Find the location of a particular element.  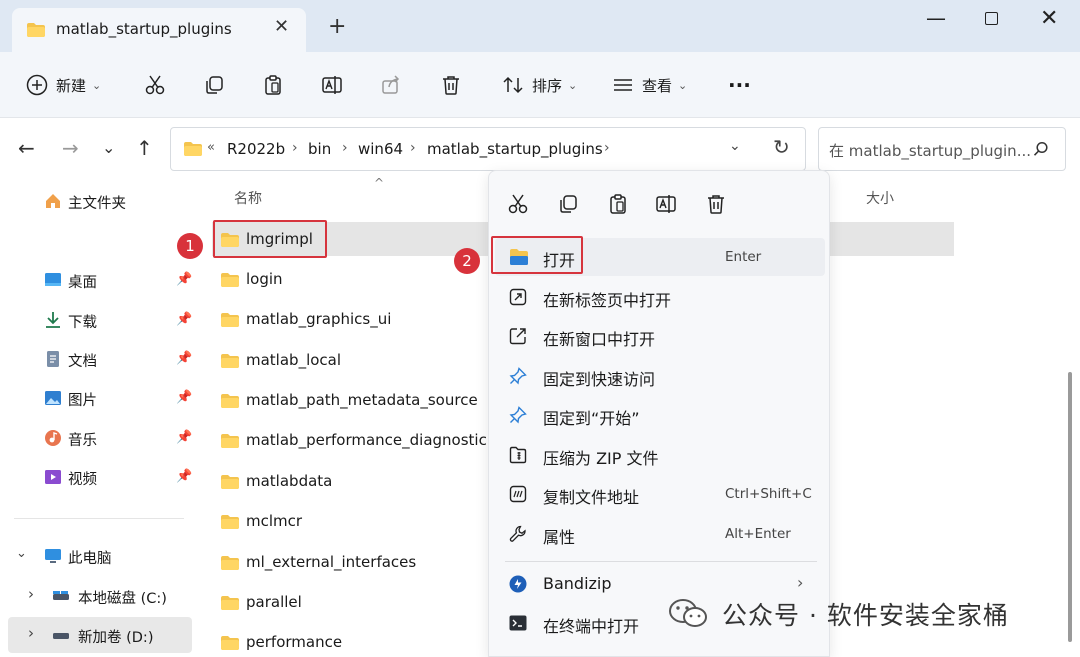

rename-icon is located at coordinates (666, 204).